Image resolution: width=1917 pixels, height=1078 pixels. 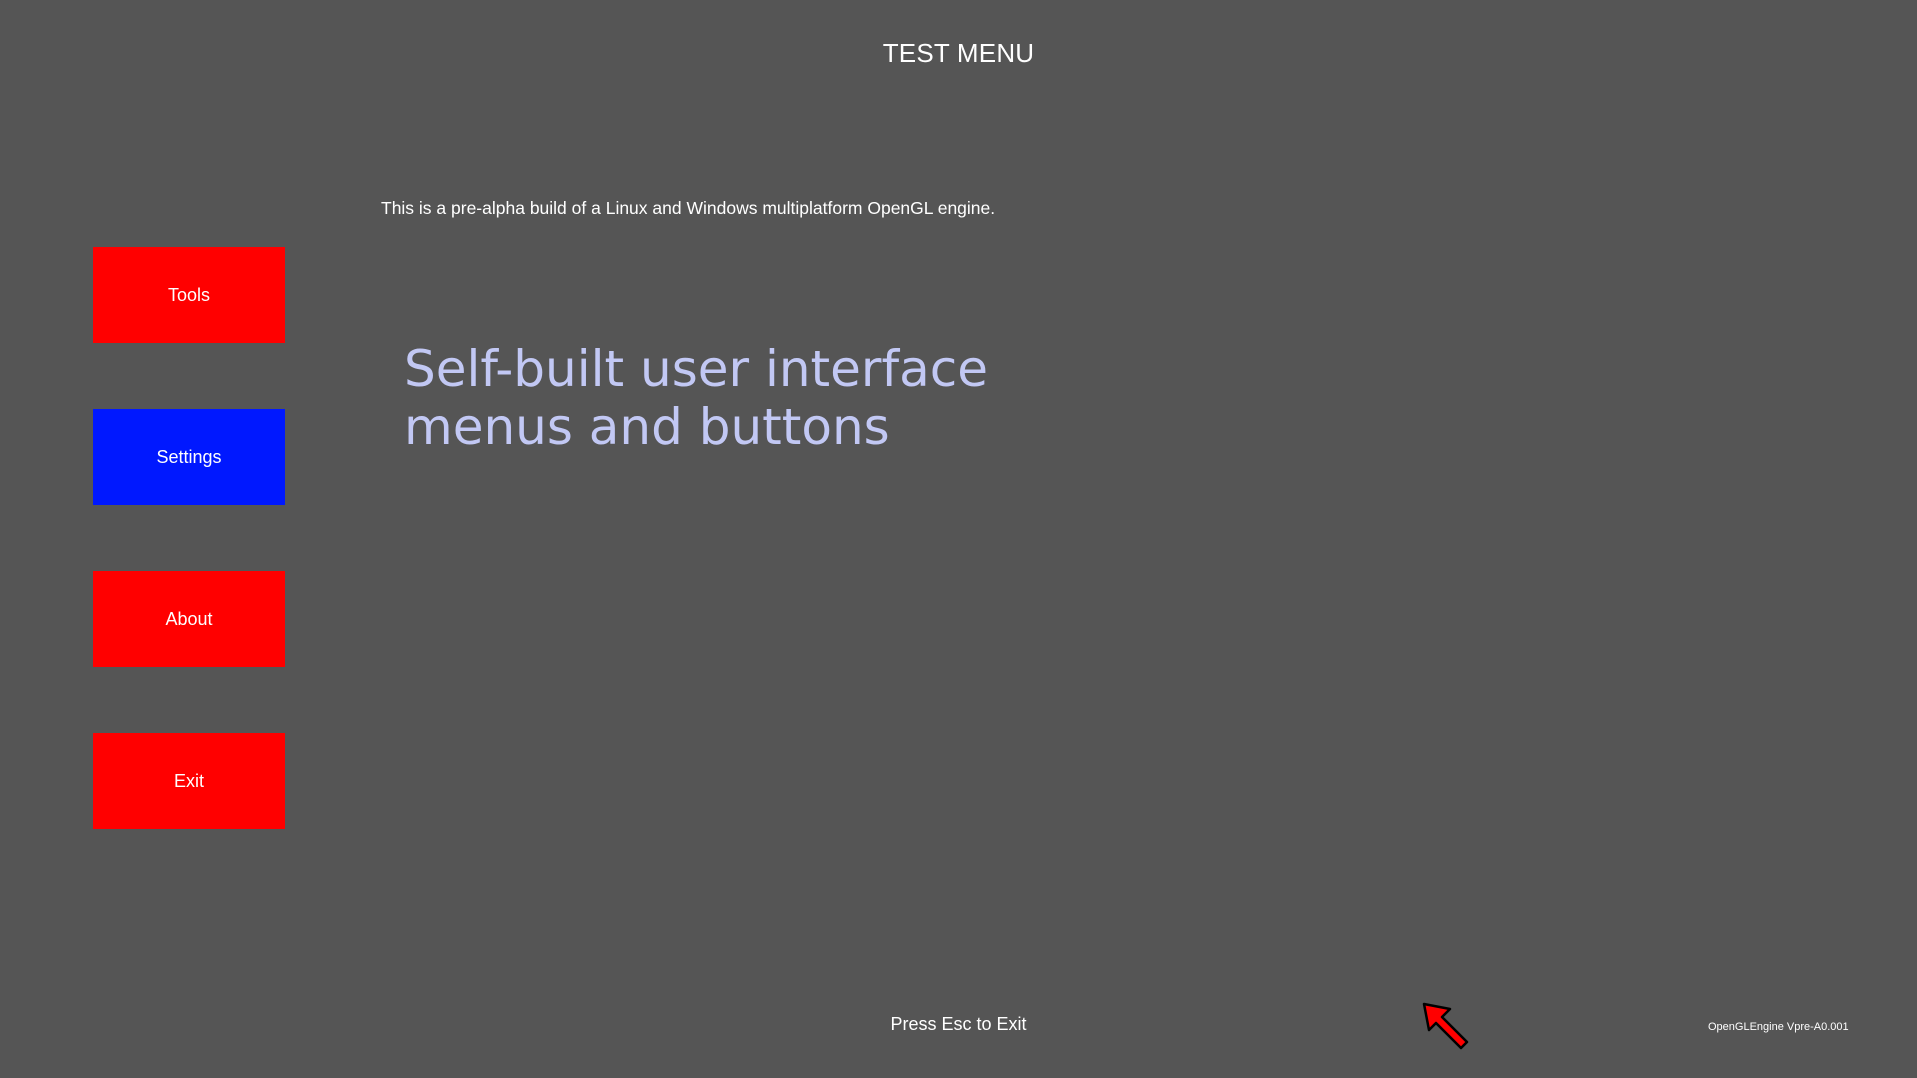 What do you see at coordinates (1778, 1027) in the screenshot?
I see `version-label: OpenGLEngine Vpre-A0.001` at bounding box center [1778, 1027].